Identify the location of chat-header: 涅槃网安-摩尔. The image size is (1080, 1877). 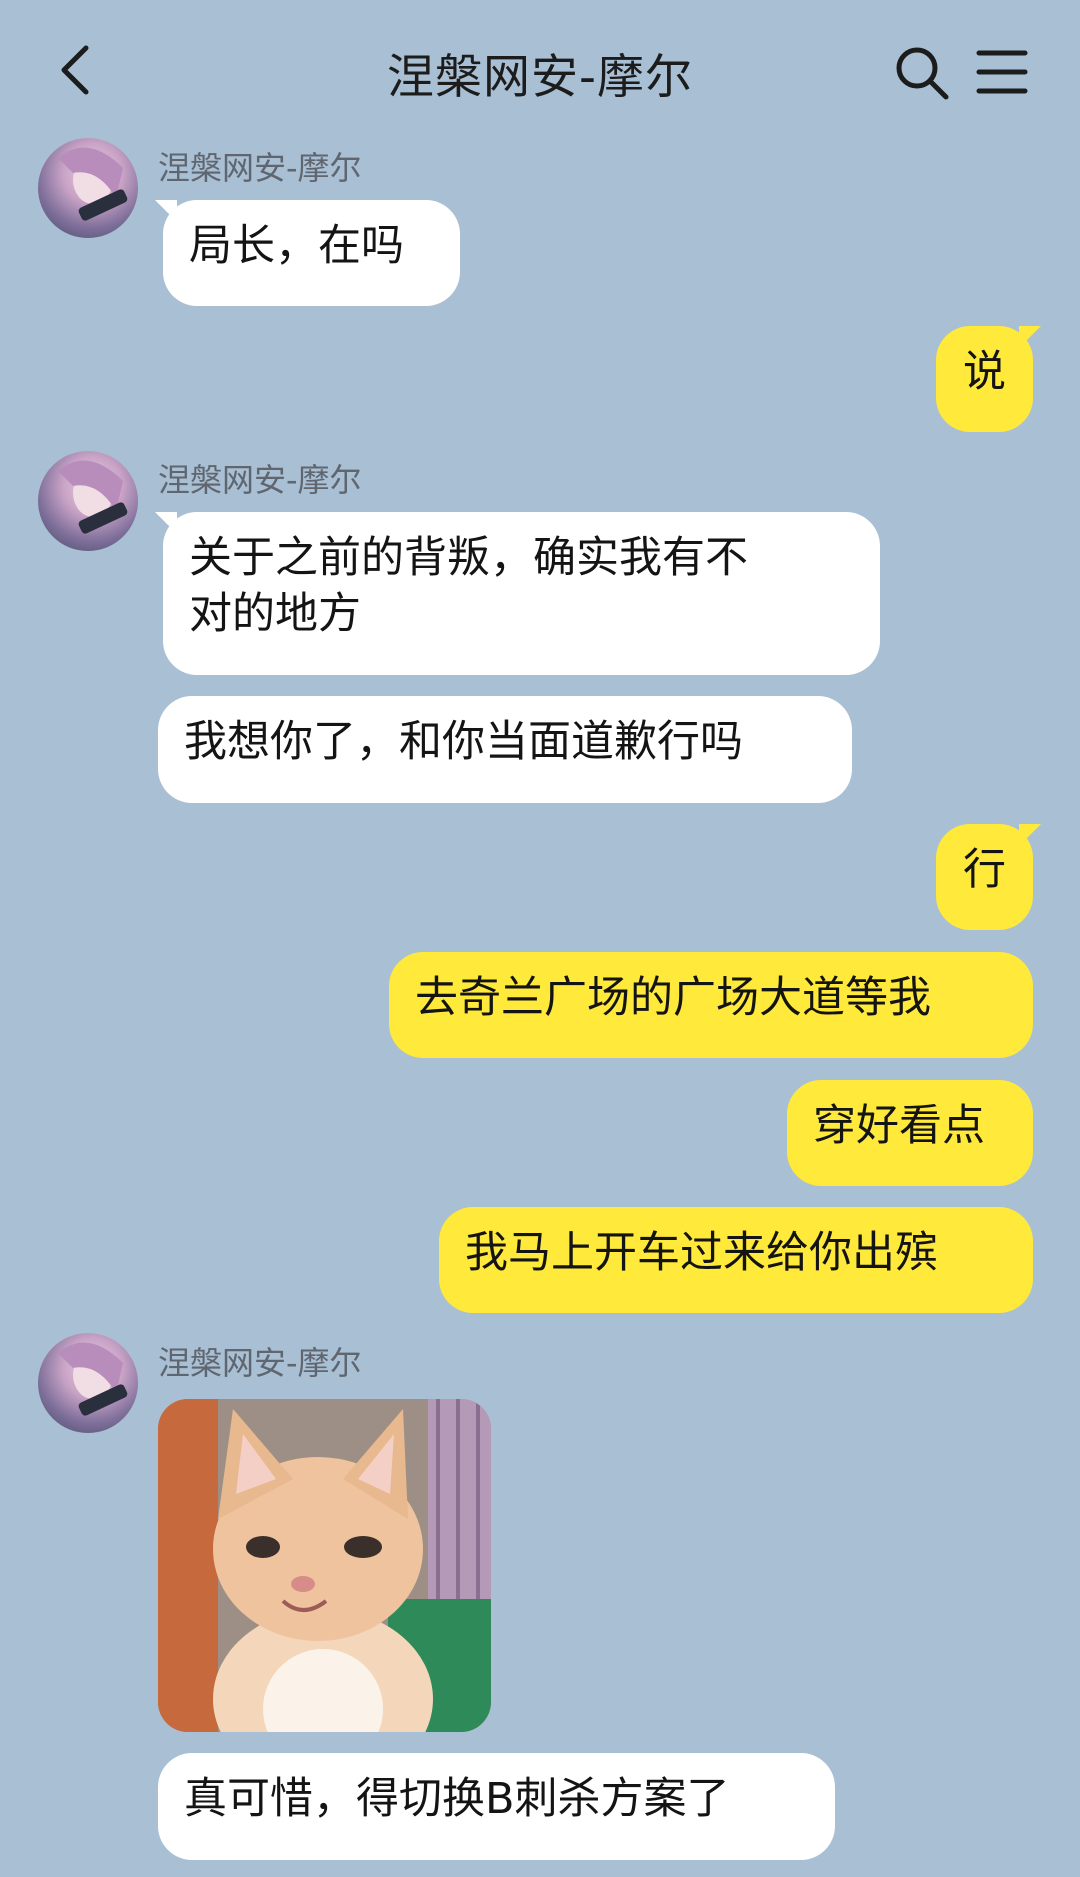
(540, 70).